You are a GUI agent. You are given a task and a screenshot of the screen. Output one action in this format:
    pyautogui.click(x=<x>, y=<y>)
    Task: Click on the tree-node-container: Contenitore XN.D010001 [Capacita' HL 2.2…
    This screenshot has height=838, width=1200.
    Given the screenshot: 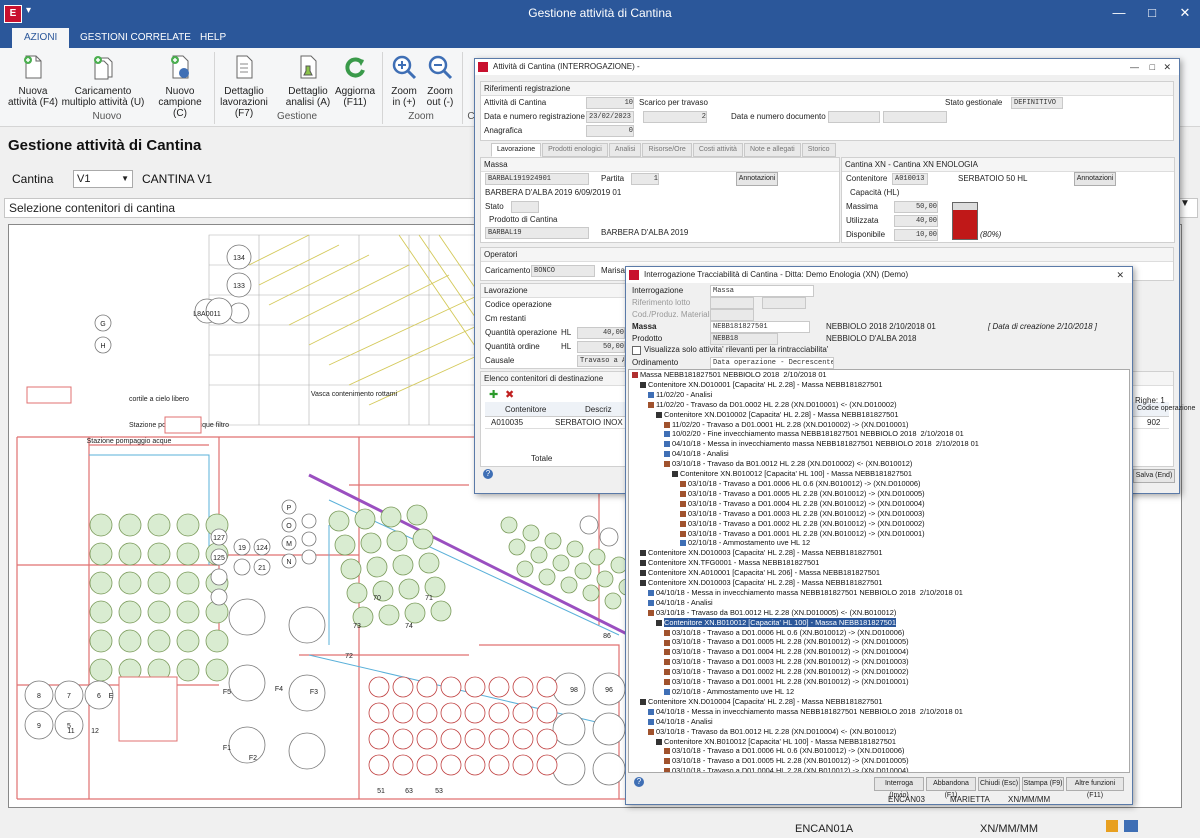 What is the action you would take?
    pyautogui.click(x=805, y=385)
    